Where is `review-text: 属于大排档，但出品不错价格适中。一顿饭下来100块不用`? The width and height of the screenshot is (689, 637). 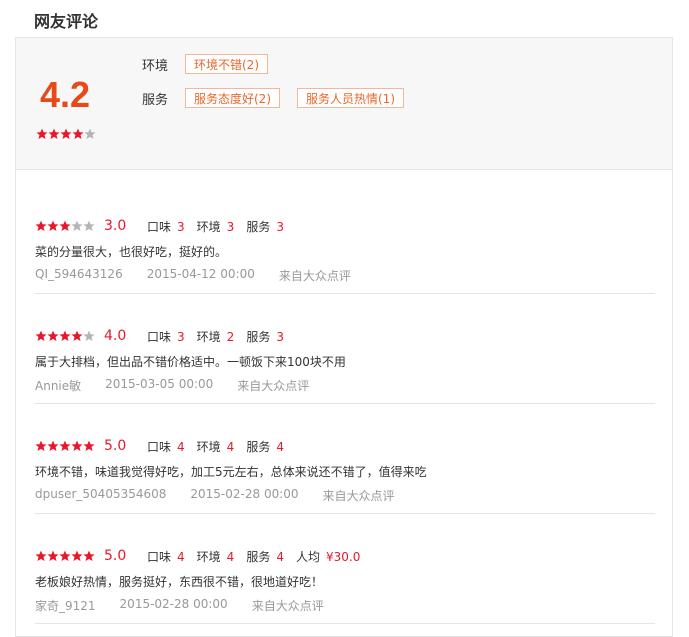
review-text: 属于大排档，但出品不错价格适中。一顿饭下来100块不用 is located at coordinates (190, 362).